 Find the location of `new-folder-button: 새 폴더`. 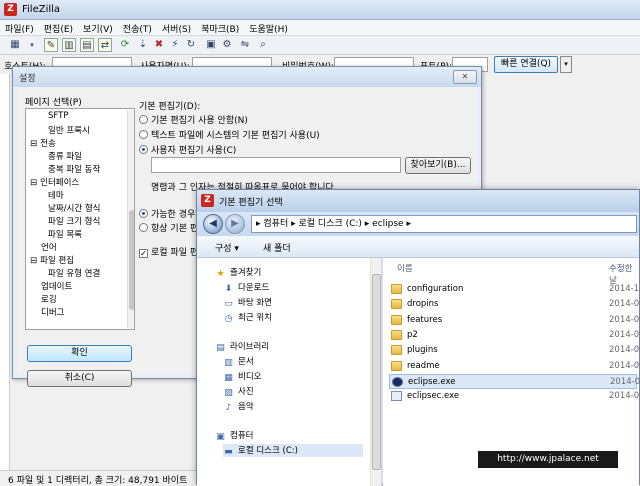

new-folder-button: 새 폴더 is located at coordinates (277, 247).